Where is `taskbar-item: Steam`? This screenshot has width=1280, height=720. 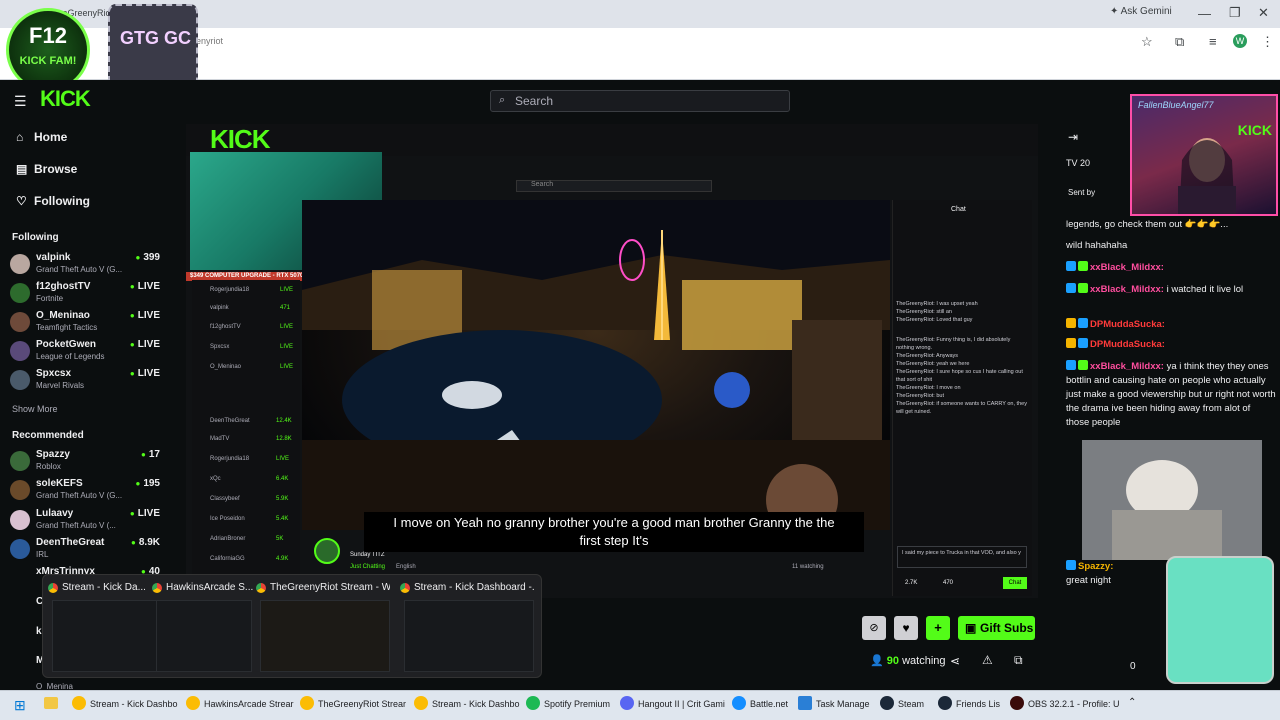 taskbar-item: Steam is located at coordinates (902, 703).